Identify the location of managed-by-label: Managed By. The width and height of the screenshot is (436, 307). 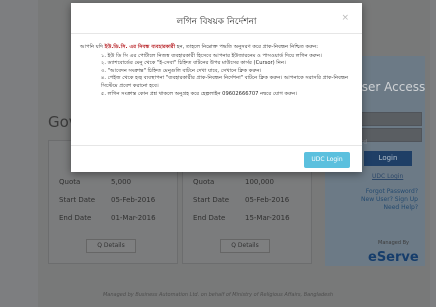
(394, 243).